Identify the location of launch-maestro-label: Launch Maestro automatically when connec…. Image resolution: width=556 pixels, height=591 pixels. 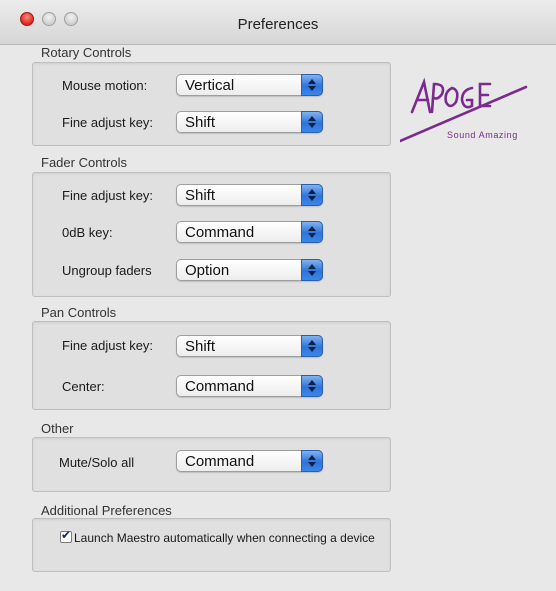
(224, 538).